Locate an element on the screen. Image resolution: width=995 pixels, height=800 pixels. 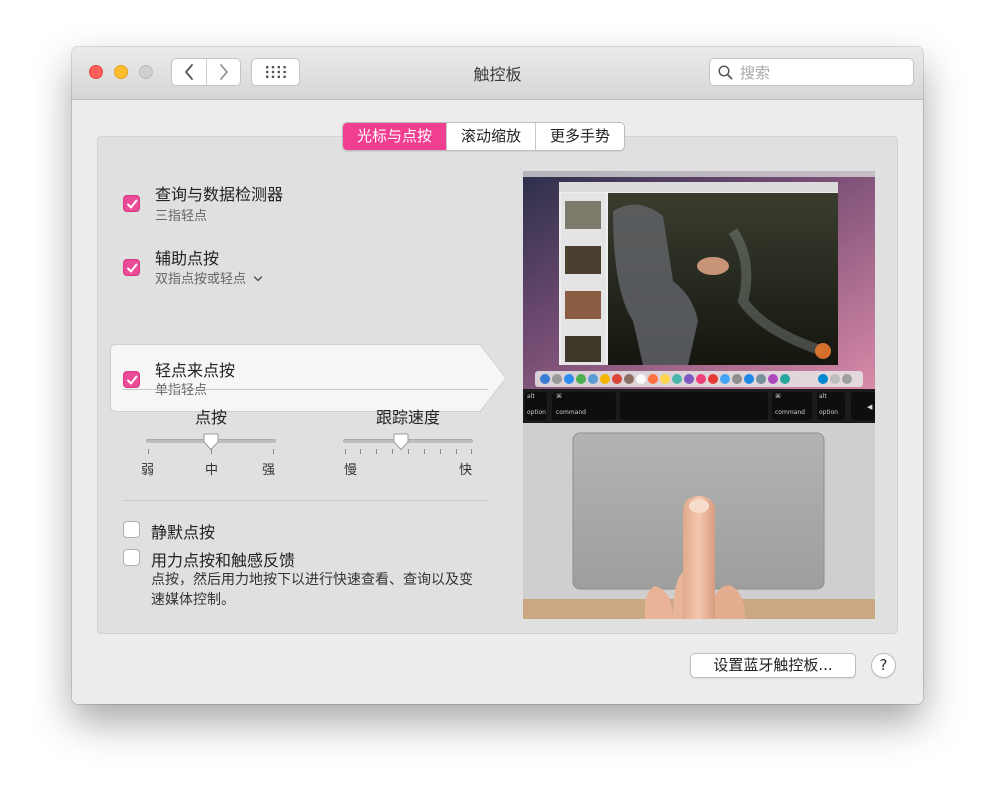
lookup-checkbox is located at coordinates (131, 203).